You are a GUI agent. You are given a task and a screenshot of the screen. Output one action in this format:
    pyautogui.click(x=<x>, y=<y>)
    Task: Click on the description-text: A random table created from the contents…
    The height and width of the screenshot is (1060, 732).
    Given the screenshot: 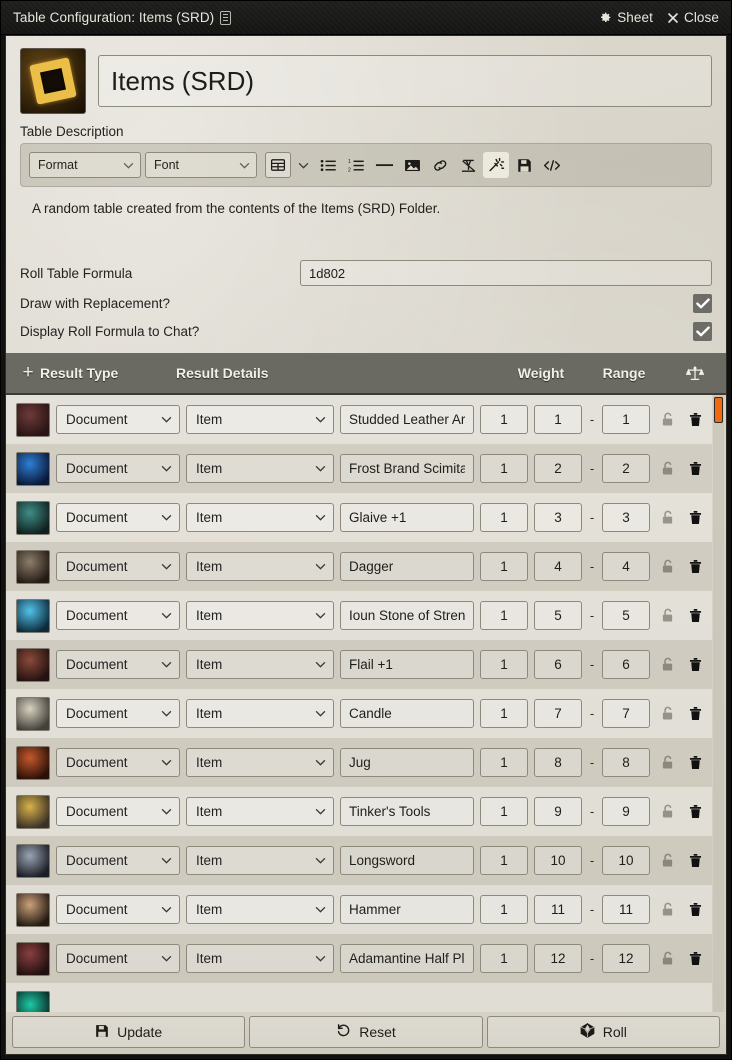 What is the action you would take?
    pyautogui.click(x=366, y=222)
    